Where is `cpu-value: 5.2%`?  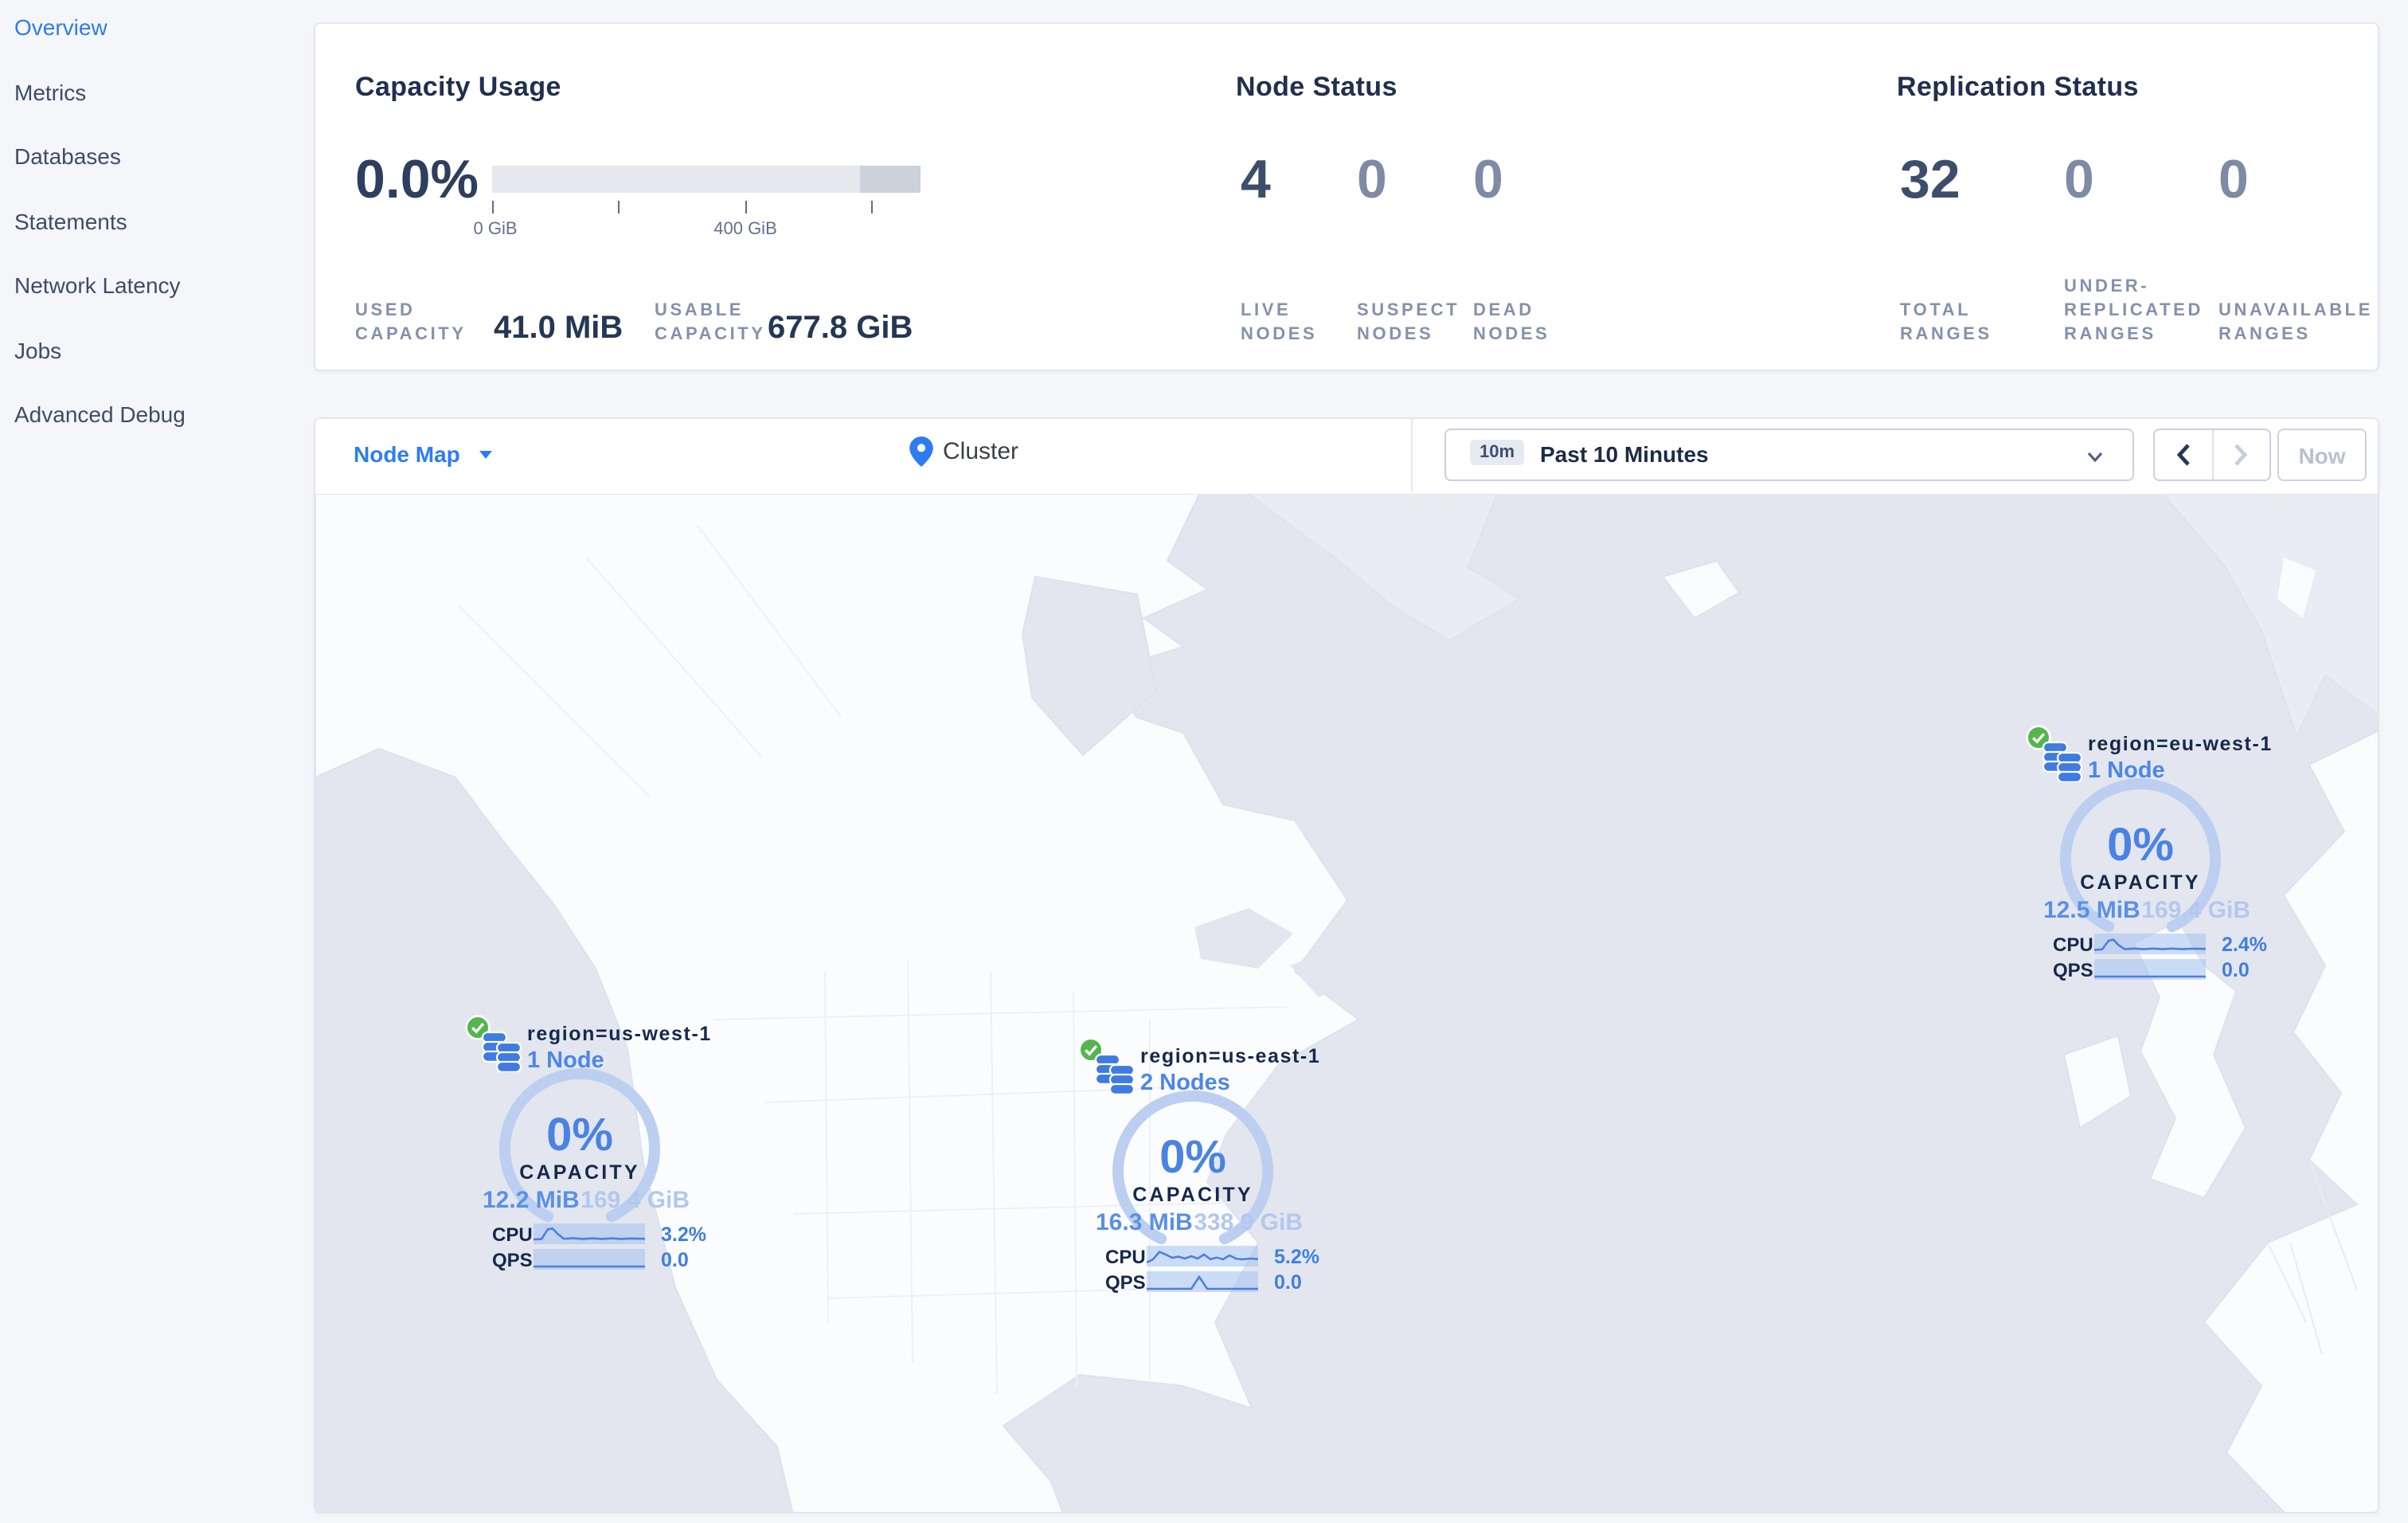 cpu-value: 5.2% is located at coordinates (1296, 1257).